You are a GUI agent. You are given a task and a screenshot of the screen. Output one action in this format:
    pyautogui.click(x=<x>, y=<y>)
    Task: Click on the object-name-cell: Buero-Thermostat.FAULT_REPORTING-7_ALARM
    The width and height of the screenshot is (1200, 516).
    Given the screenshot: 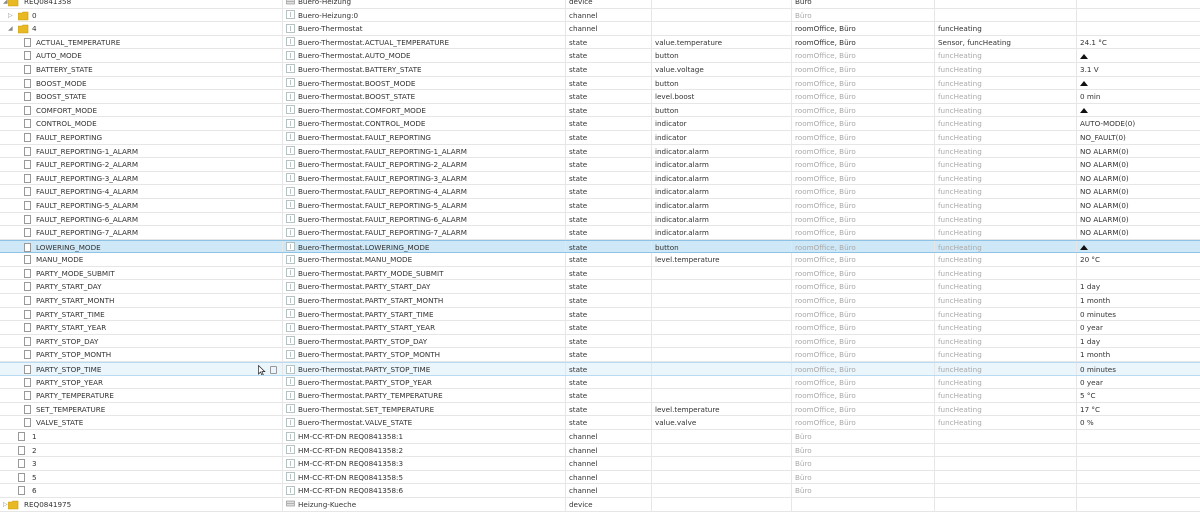 What is the action you would take?
    pyautogui.click(x=424, y=232)
    